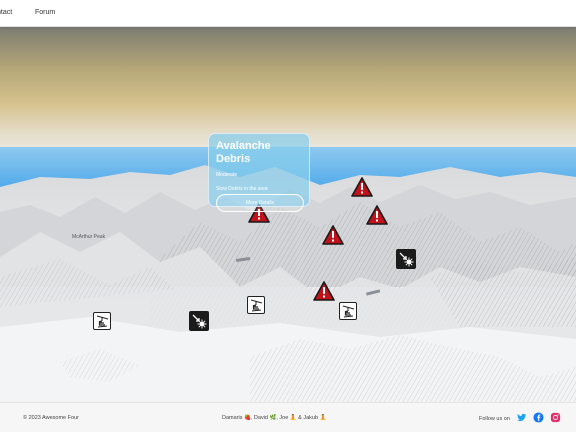 The width and height of the screenshot is (576, 432). What do you see at coordinates (538, 417) in the screenshot?
I see `facebook-icon` at bounding box center [538, 417].